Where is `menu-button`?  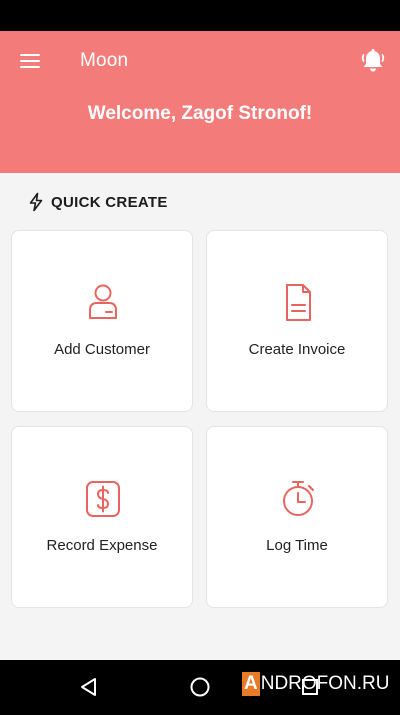 menu-button is located at coordinates (31, 61).